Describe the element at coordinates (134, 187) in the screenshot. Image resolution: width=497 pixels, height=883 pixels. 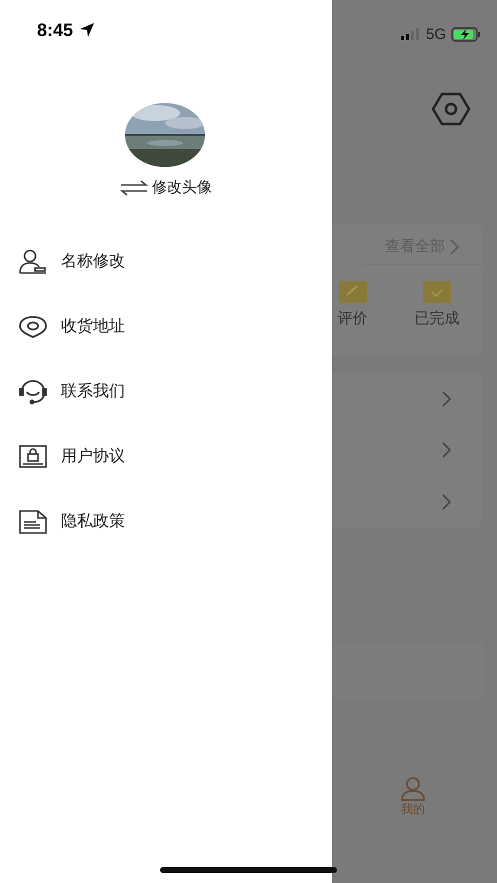
I see `swap-icon` at that location.